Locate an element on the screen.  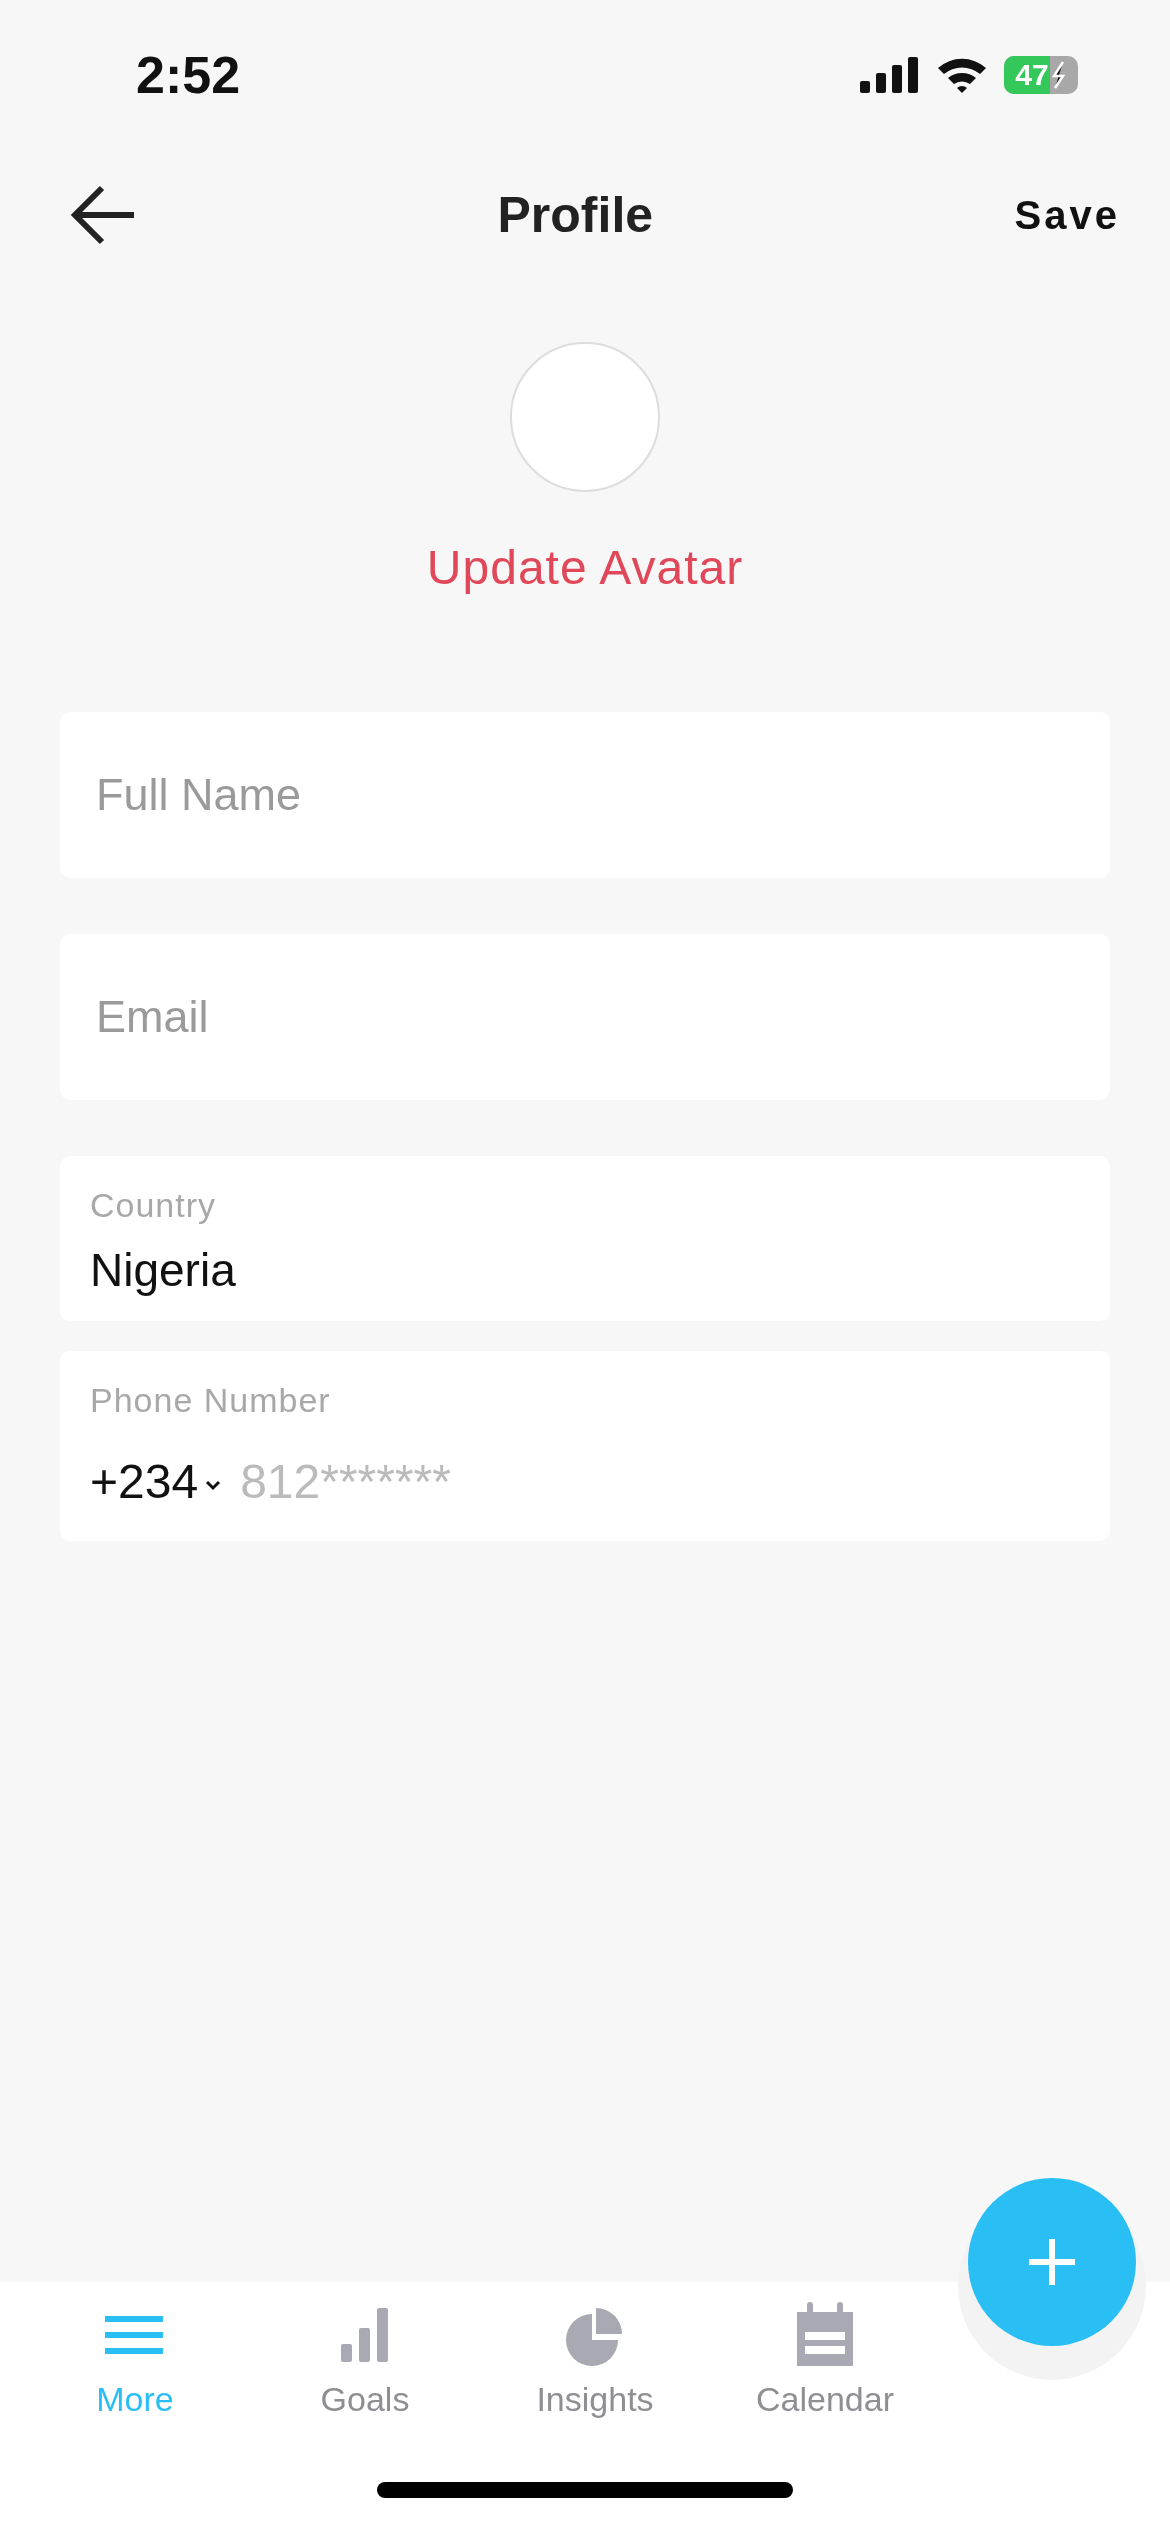
caret-icon is located at coordinates (213, 1484).